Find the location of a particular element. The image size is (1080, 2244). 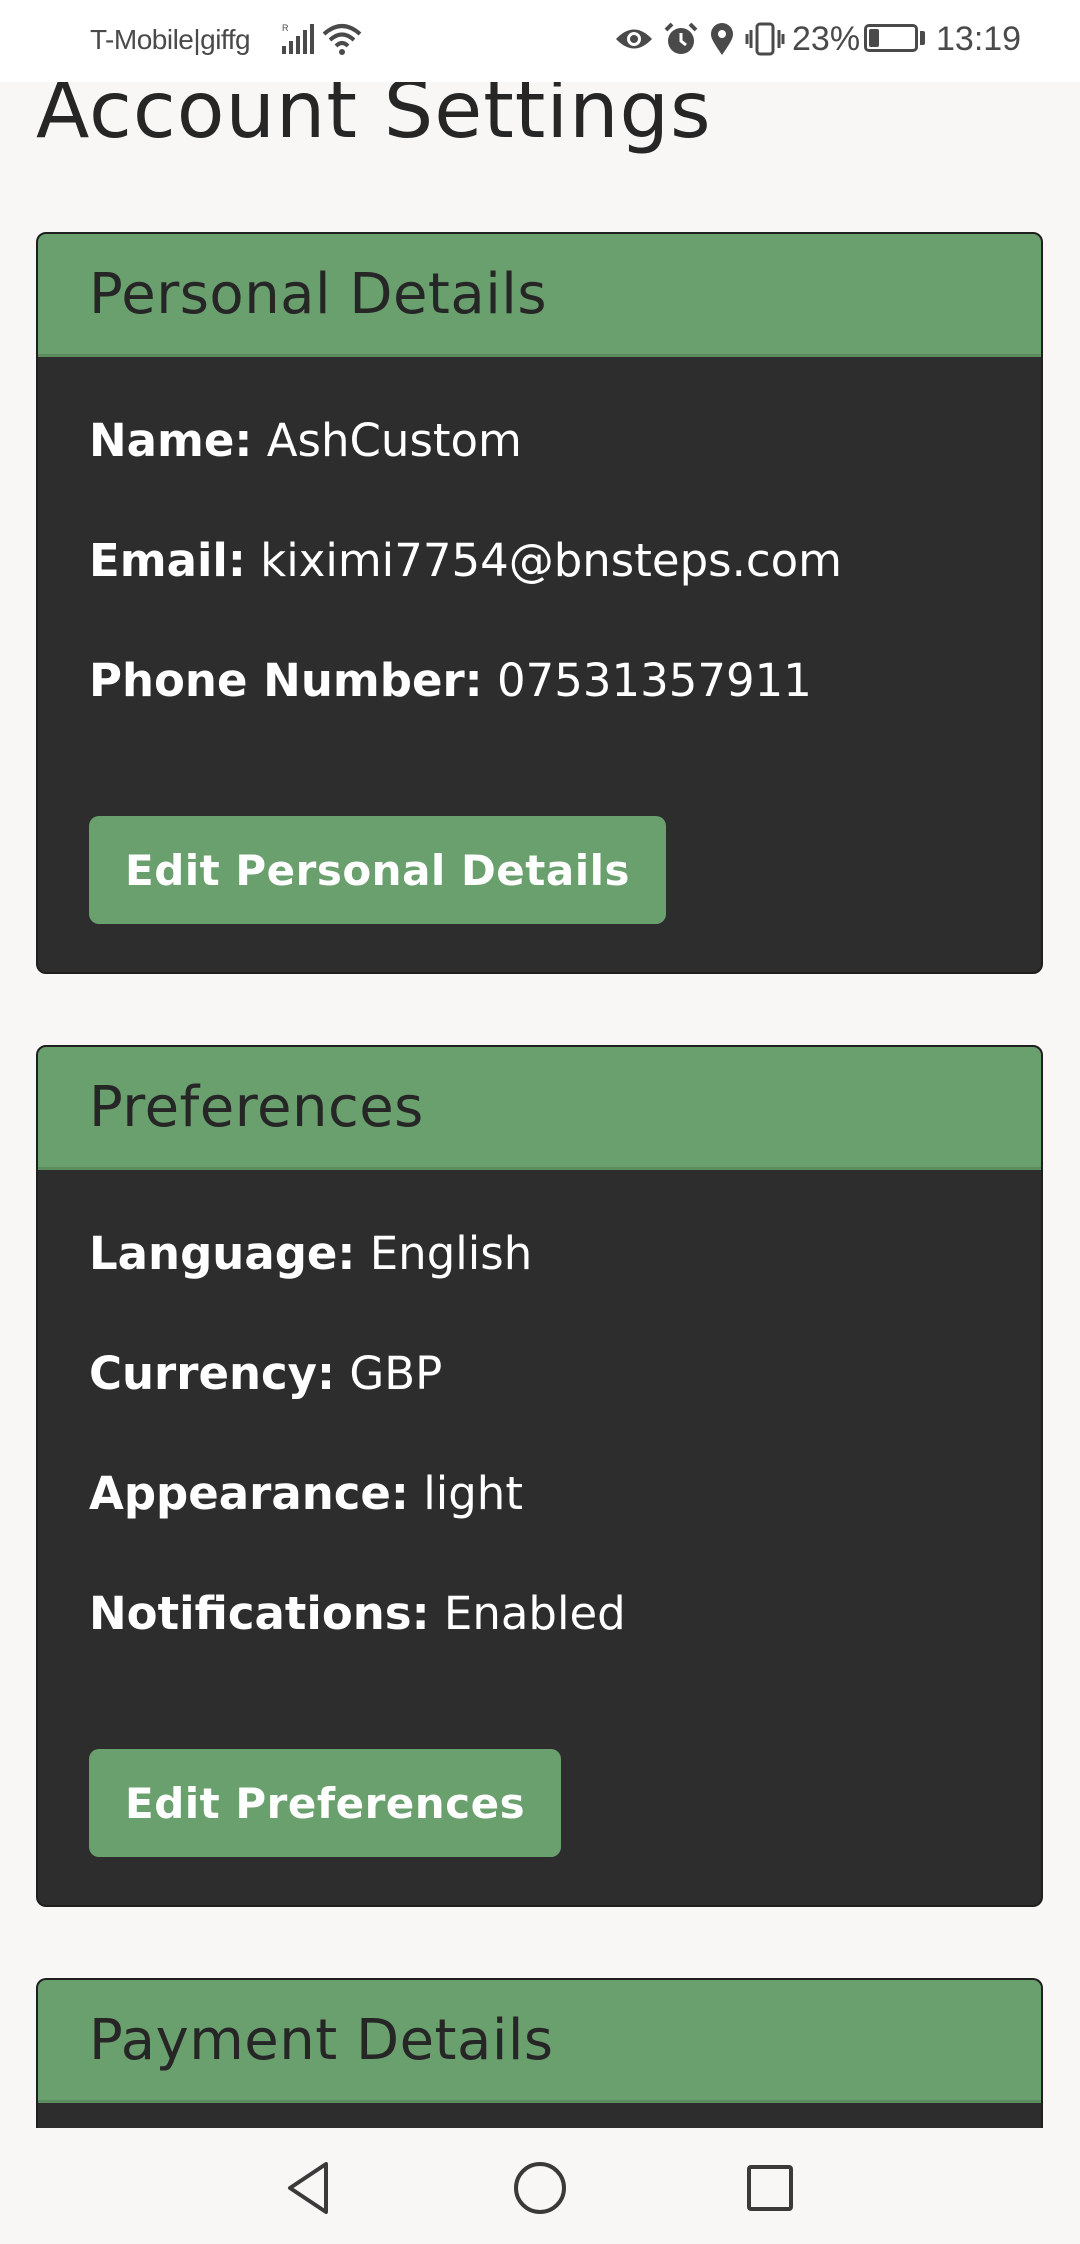

language-label: Language: is located at coordinates (222, 1253).